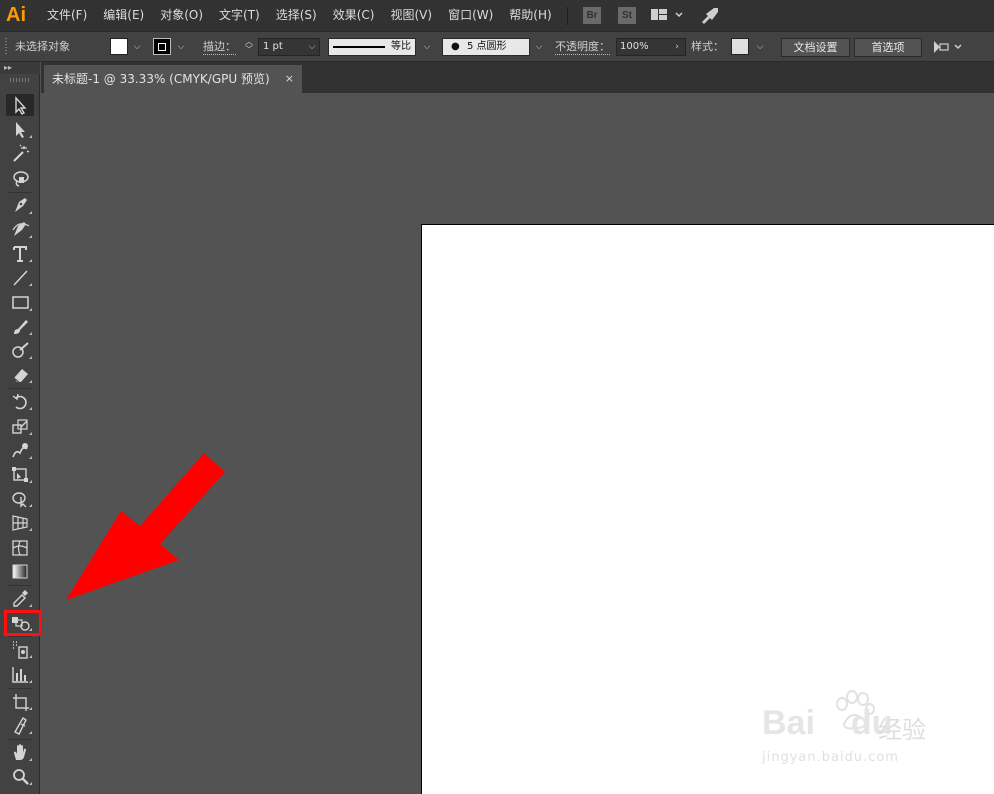 The width and height of the screenshot is (994, 794). I want to click on bridge-button: Br, so click(592, 15).